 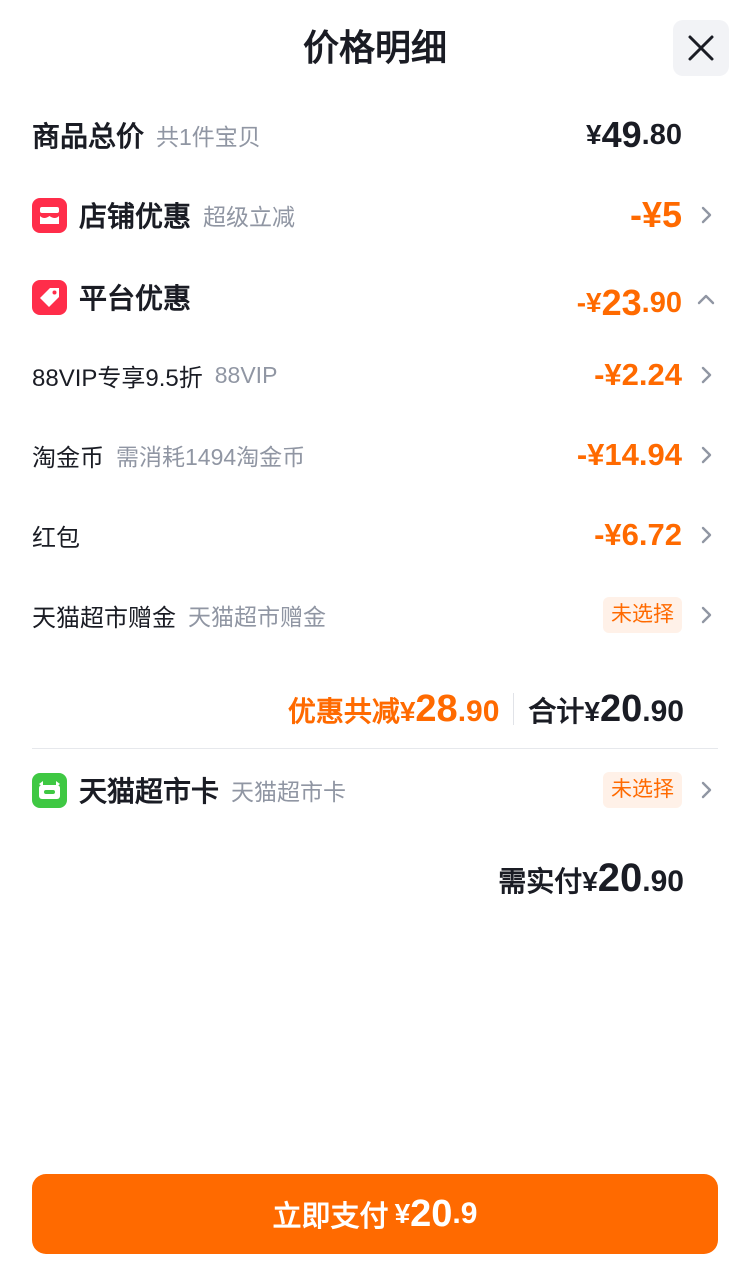 I want to click on store-discount-value: -¥5, so click(x=655, y=214).